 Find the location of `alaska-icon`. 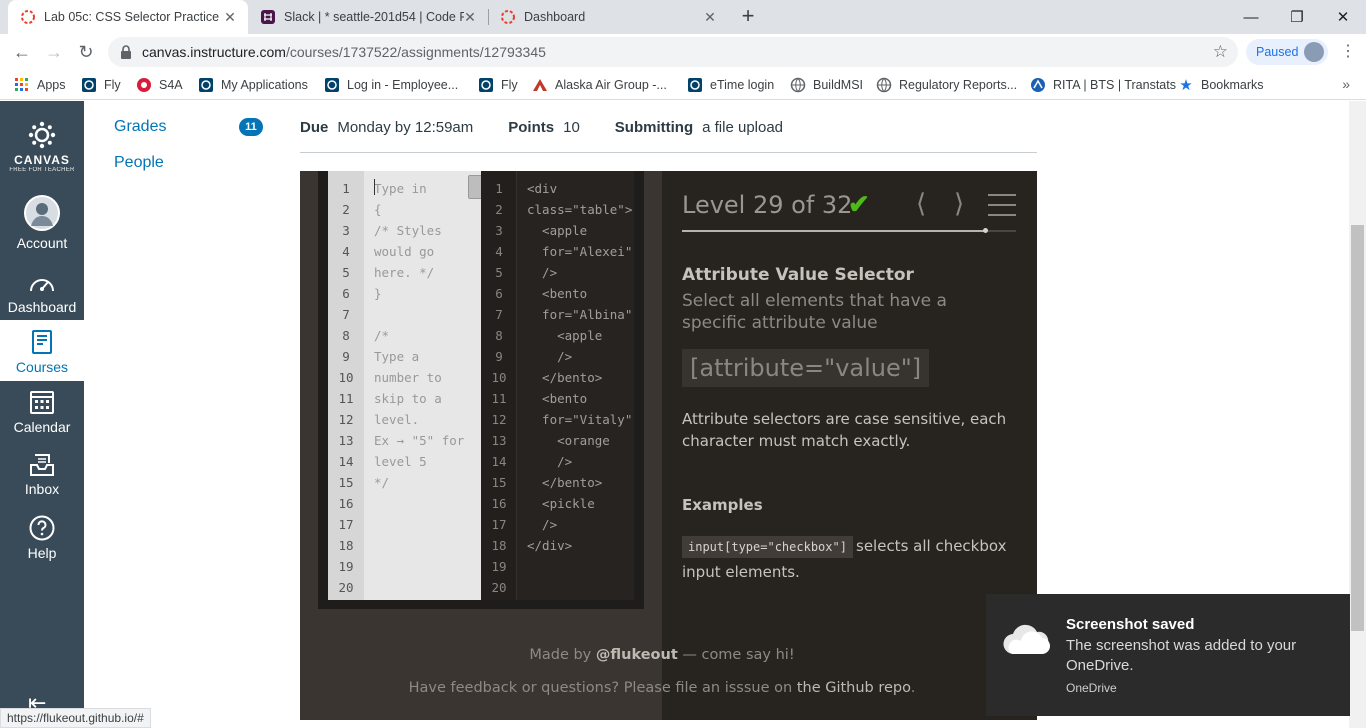

alaska-icon is located at coordinates (695, 85).